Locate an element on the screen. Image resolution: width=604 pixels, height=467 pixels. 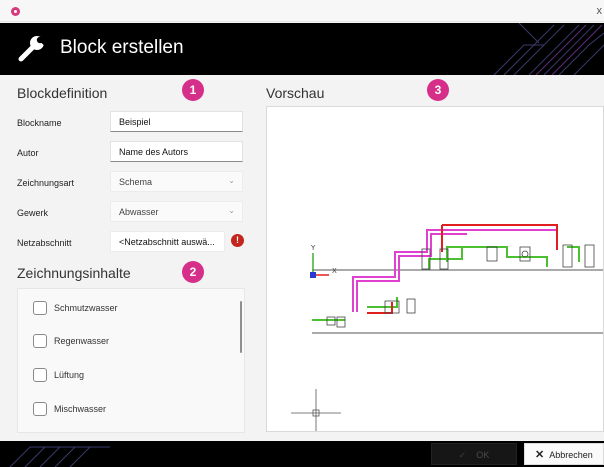
gewerk-label: Gewerk is located at coordinates (33, 213).